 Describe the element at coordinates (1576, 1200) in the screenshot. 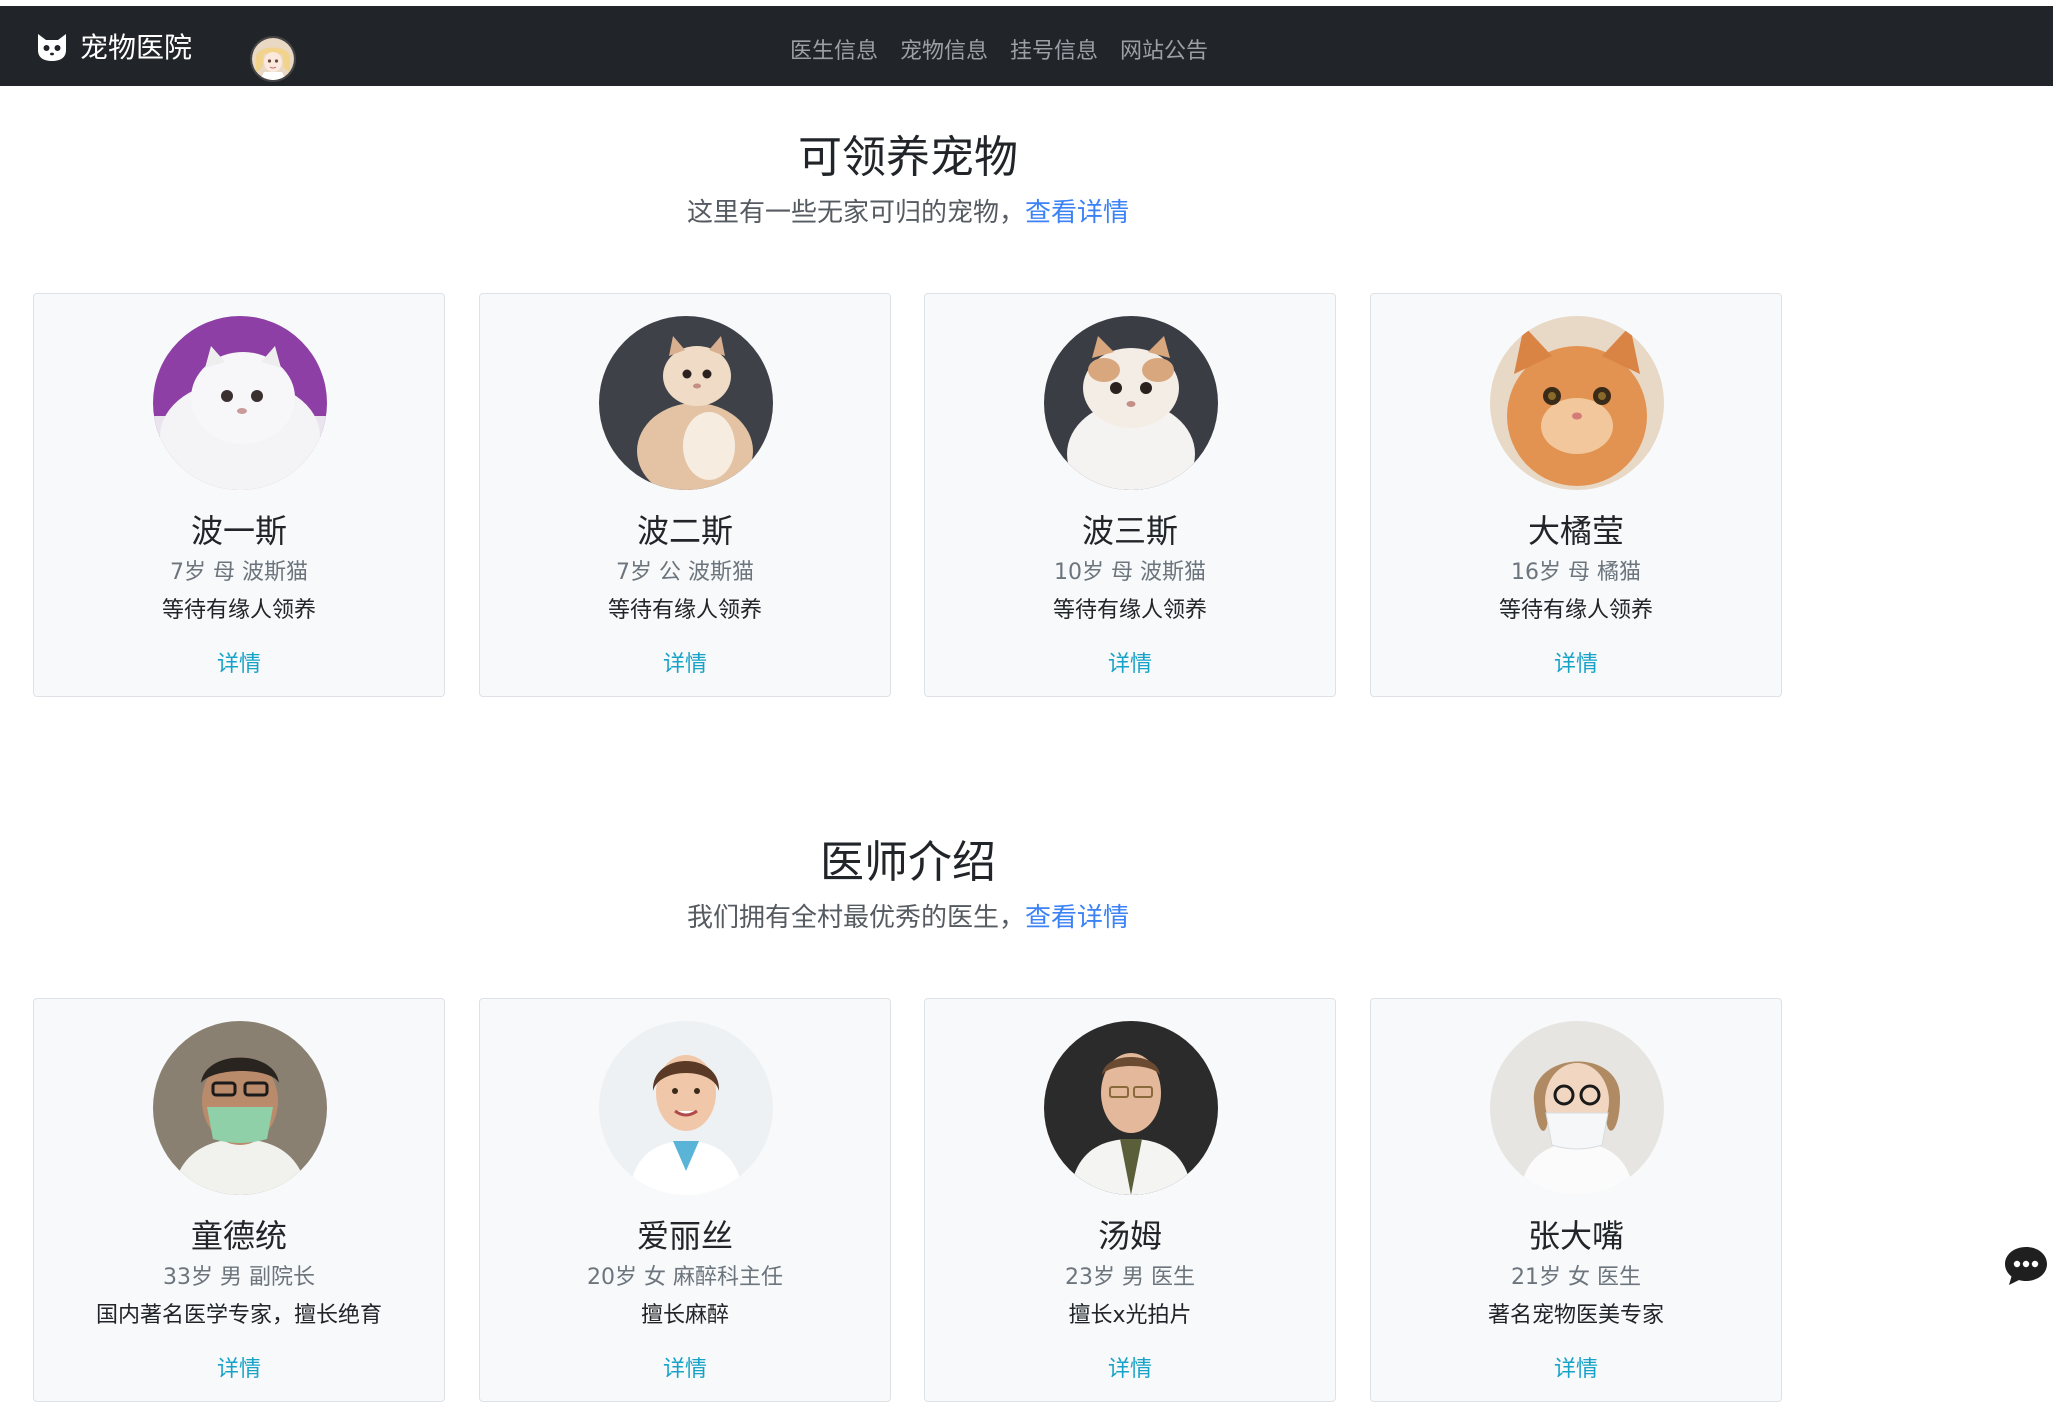

I see `doctor-card: 张大嘴 21岁 女 医生 著名宠物医美专家 详情` at that location.